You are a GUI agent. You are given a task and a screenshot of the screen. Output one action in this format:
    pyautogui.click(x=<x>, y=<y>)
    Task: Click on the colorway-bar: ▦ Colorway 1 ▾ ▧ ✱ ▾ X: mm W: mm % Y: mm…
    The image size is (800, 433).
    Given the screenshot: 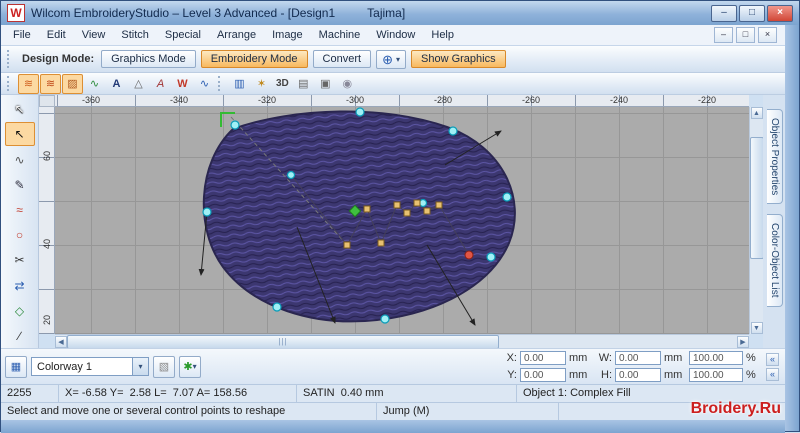 What is the action you would take?
    pyautogui.click(x=393, y=366)
    